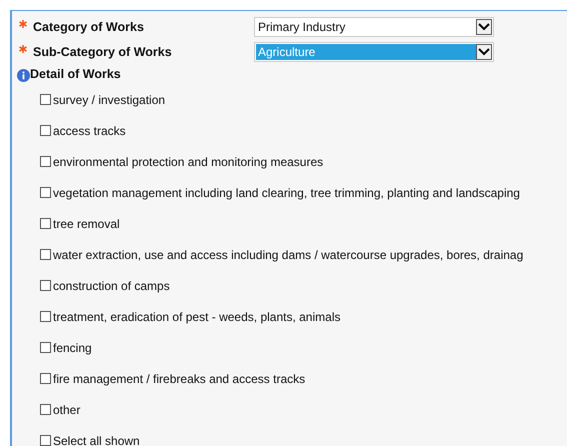  What do you see at coordinates (75, 74) in the screenshot?
I see `section-label: Detail of Works` at bounding box center [75, 74].